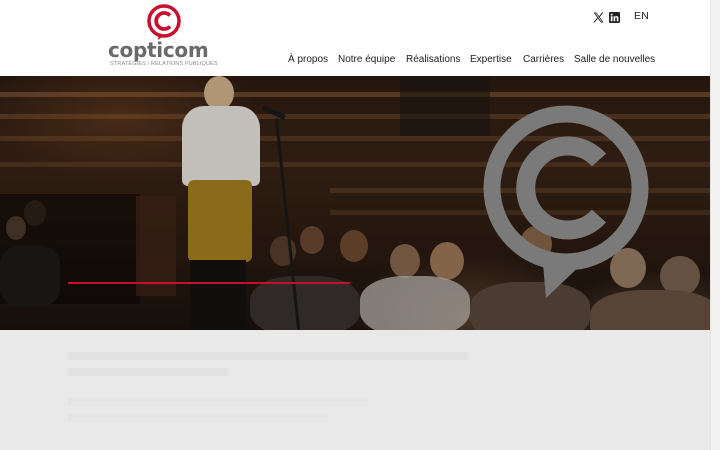  I want to click on hero-accent-line, so click(209, 283).